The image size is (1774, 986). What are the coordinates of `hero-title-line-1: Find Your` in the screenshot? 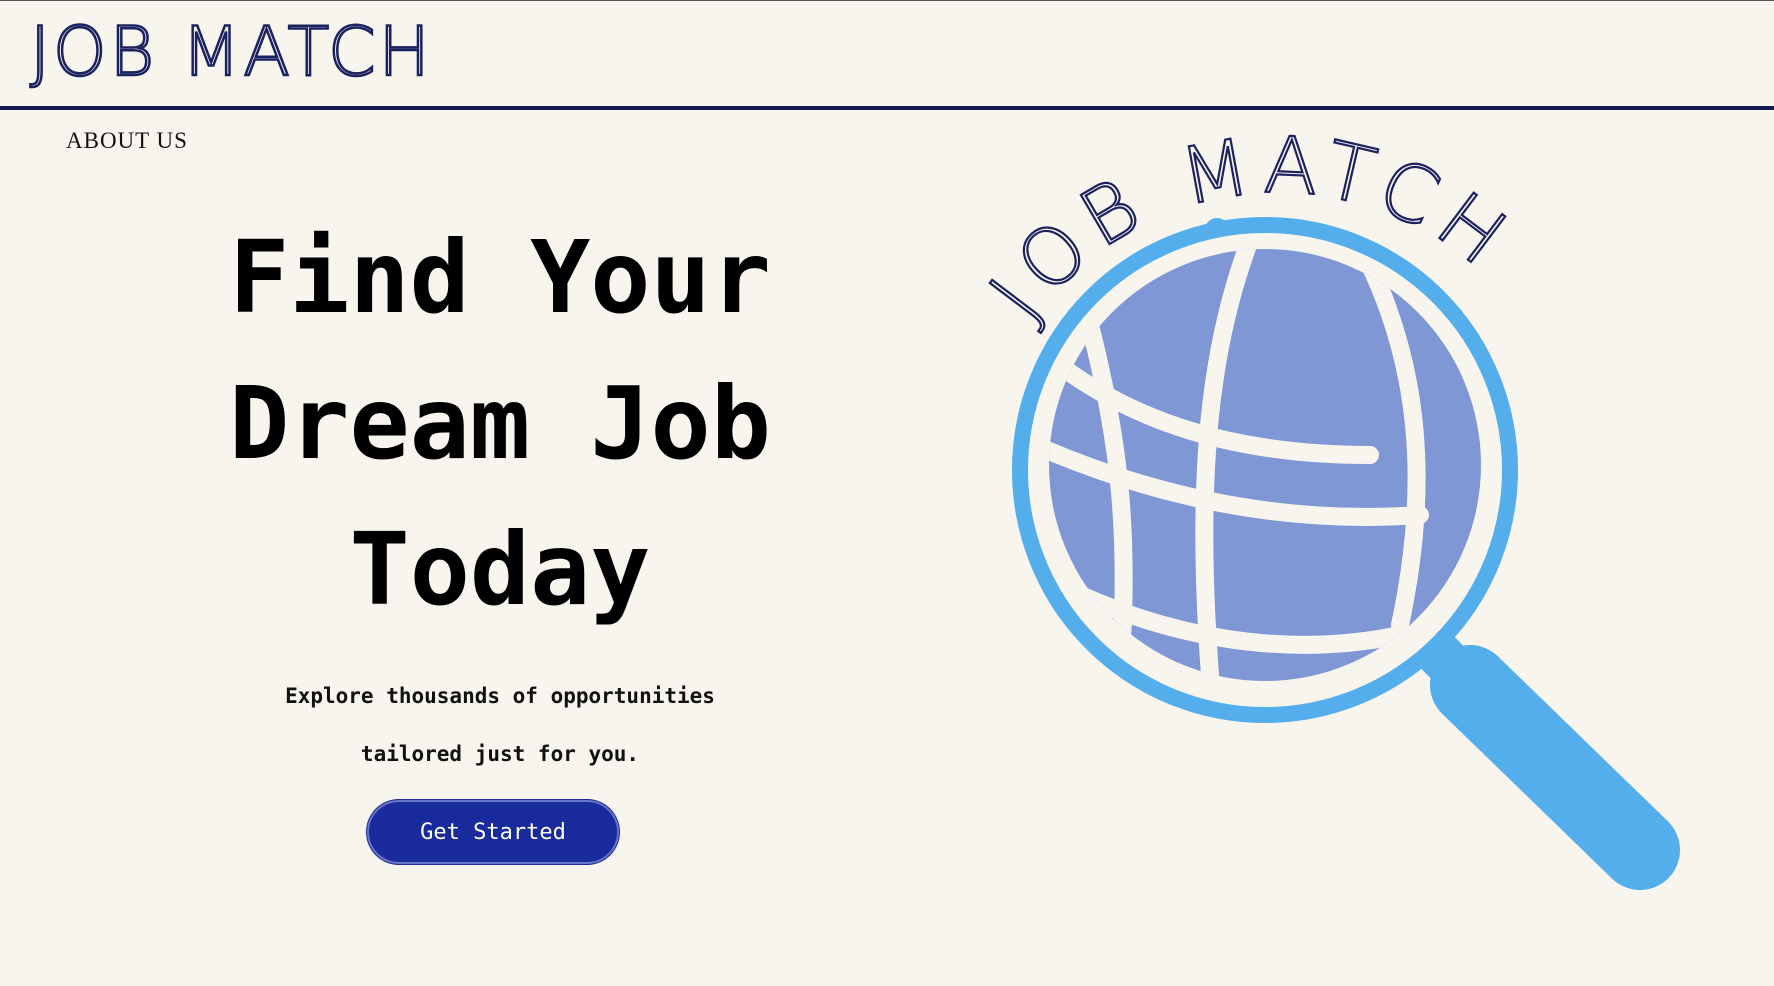 It's located at (500, 277).